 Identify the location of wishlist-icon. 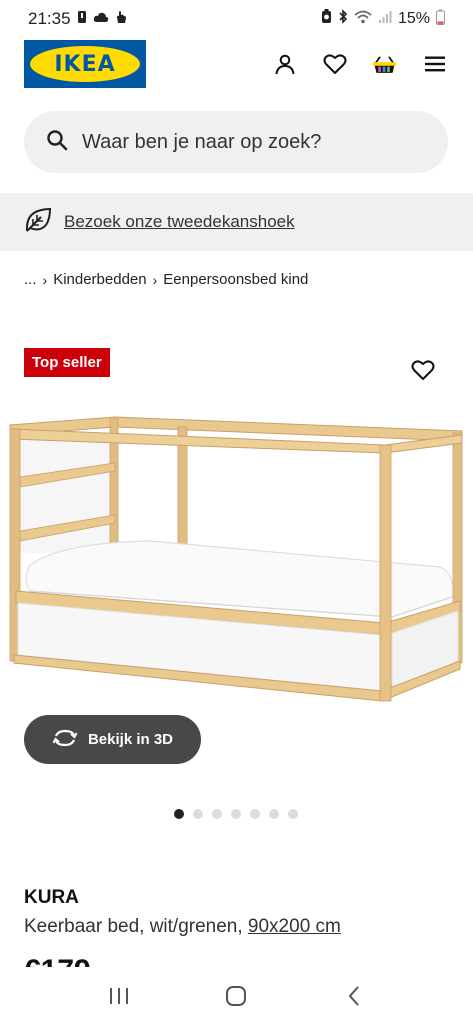
(334, 64).